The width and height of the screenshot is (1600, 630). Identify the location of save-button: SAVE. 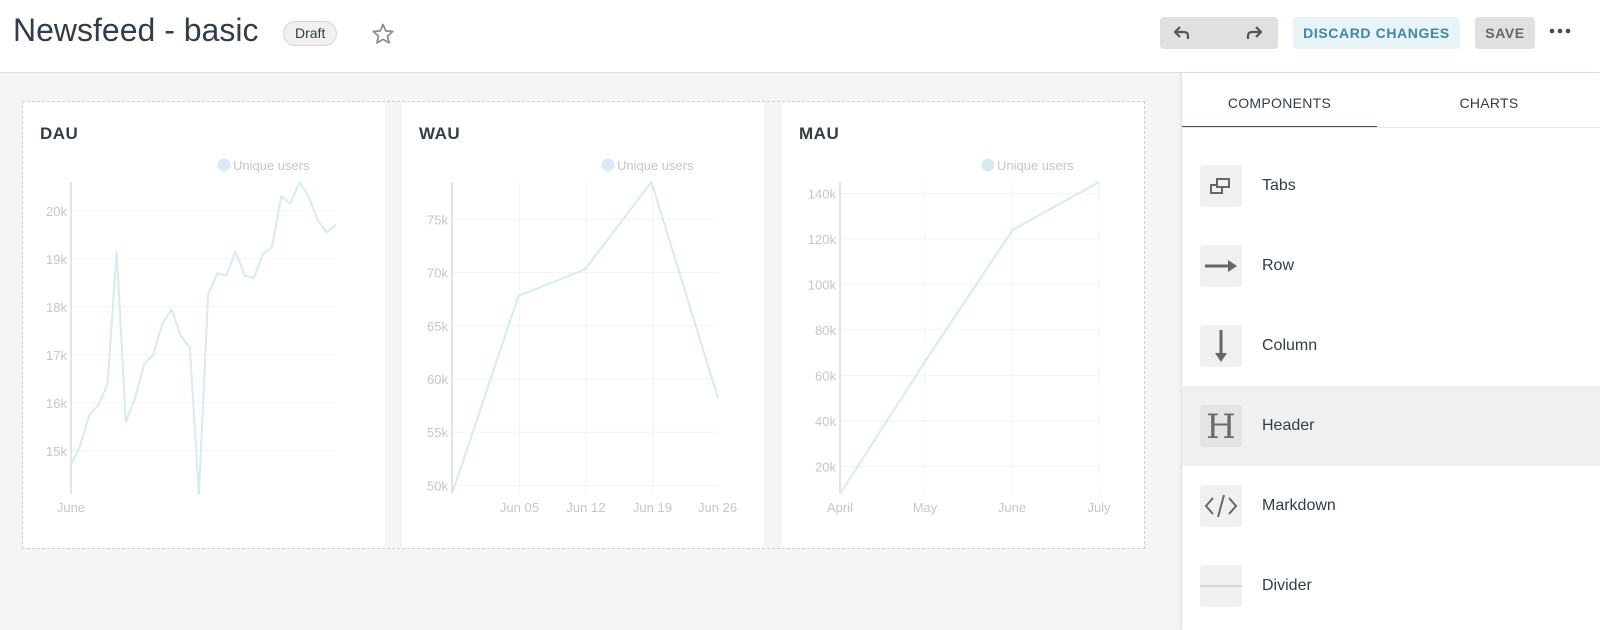
(1505, 33).